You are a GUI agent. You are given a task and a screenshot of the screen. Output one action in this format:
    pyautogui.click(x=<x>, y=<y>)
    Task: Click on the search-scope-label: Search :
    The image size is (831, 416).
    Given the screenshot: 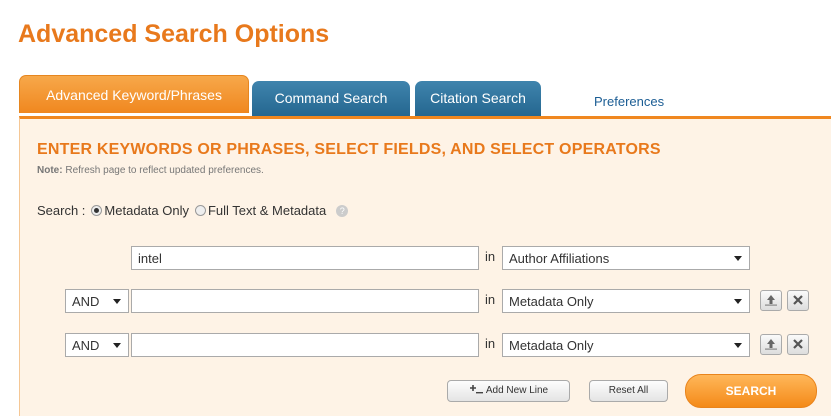 What is the action you would take?
    pyautogui.click(x=61, y=210)
    